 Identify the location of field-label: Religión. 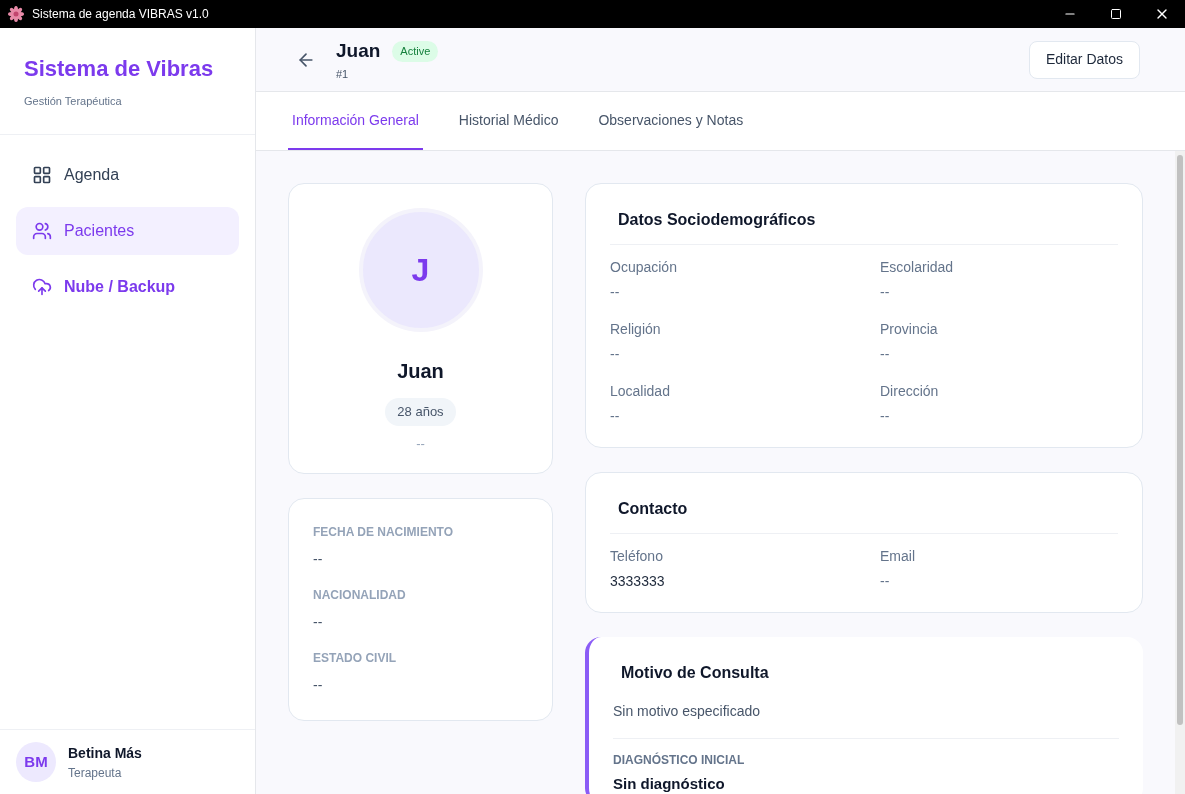
(636, 329).